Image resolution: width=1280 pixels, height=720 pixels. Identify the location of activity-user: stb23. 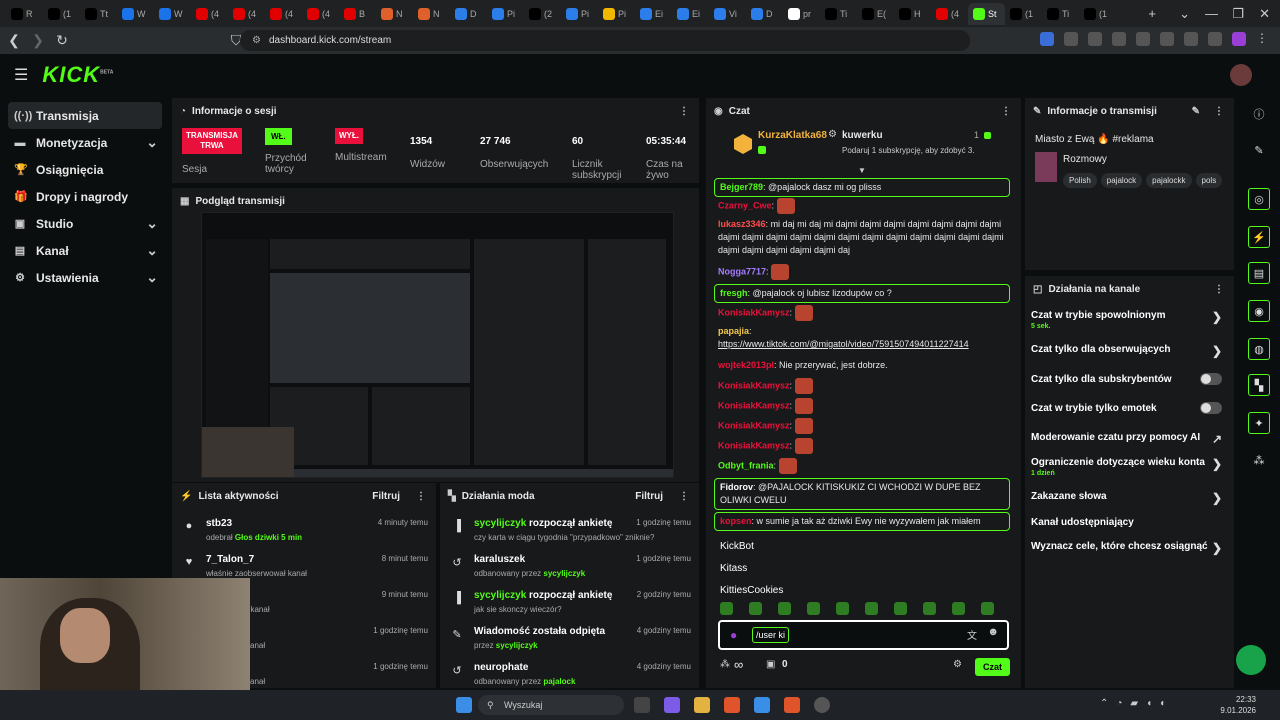
(219, 523).